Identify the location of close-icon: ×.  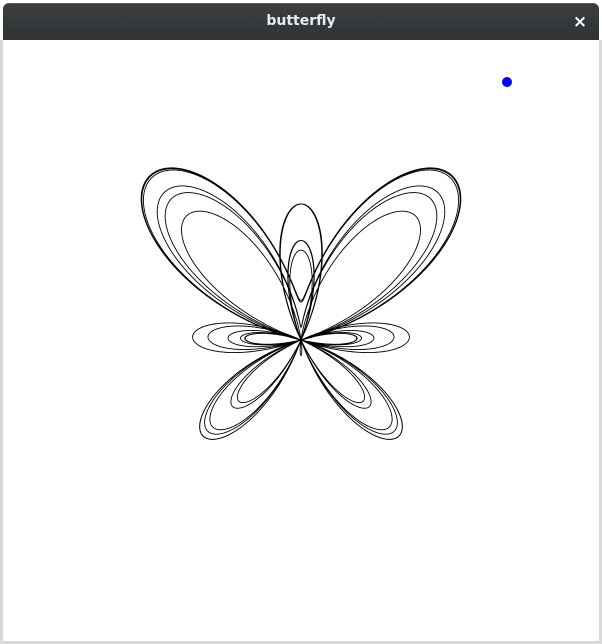
(580, 22).